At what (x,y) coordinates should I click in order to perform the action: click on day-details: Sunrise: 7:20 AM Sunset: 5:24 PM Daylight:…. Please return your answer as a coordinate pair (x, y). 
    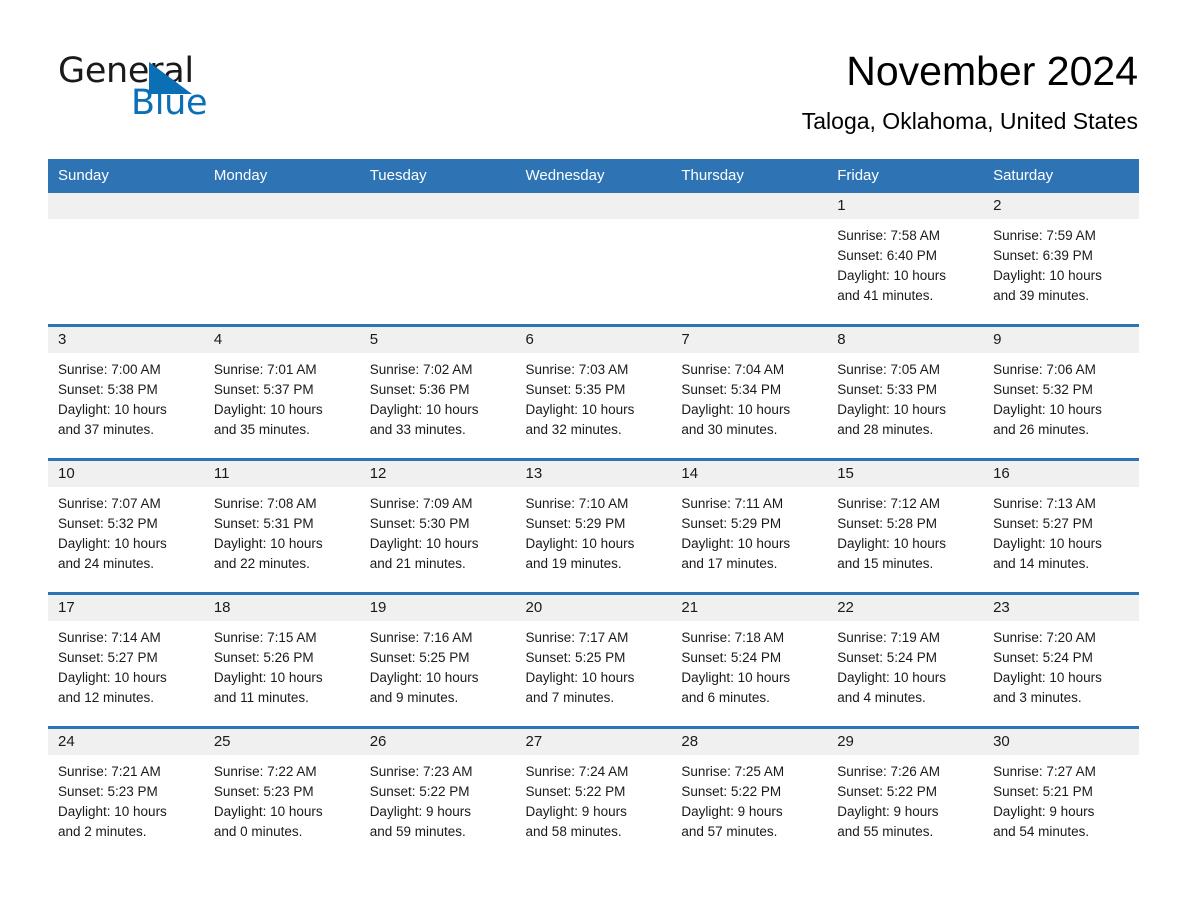
    Looking at the image, I should click on (1061, 664).